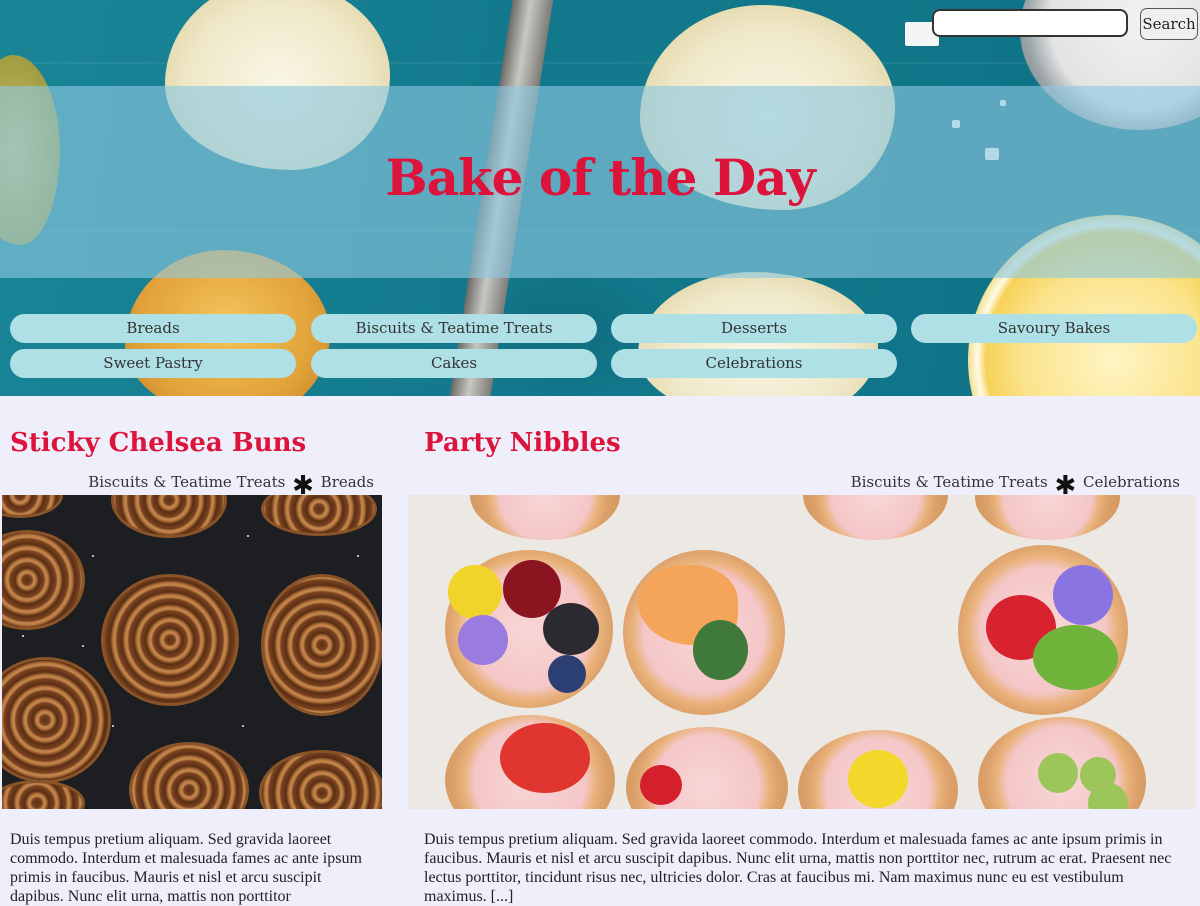 The width and height of the screenshot is (1200, 906). What do you see at coordinates (1169, 24) in the screenshot?
I see `search-button: Search` at bounding box center [1169, 24].